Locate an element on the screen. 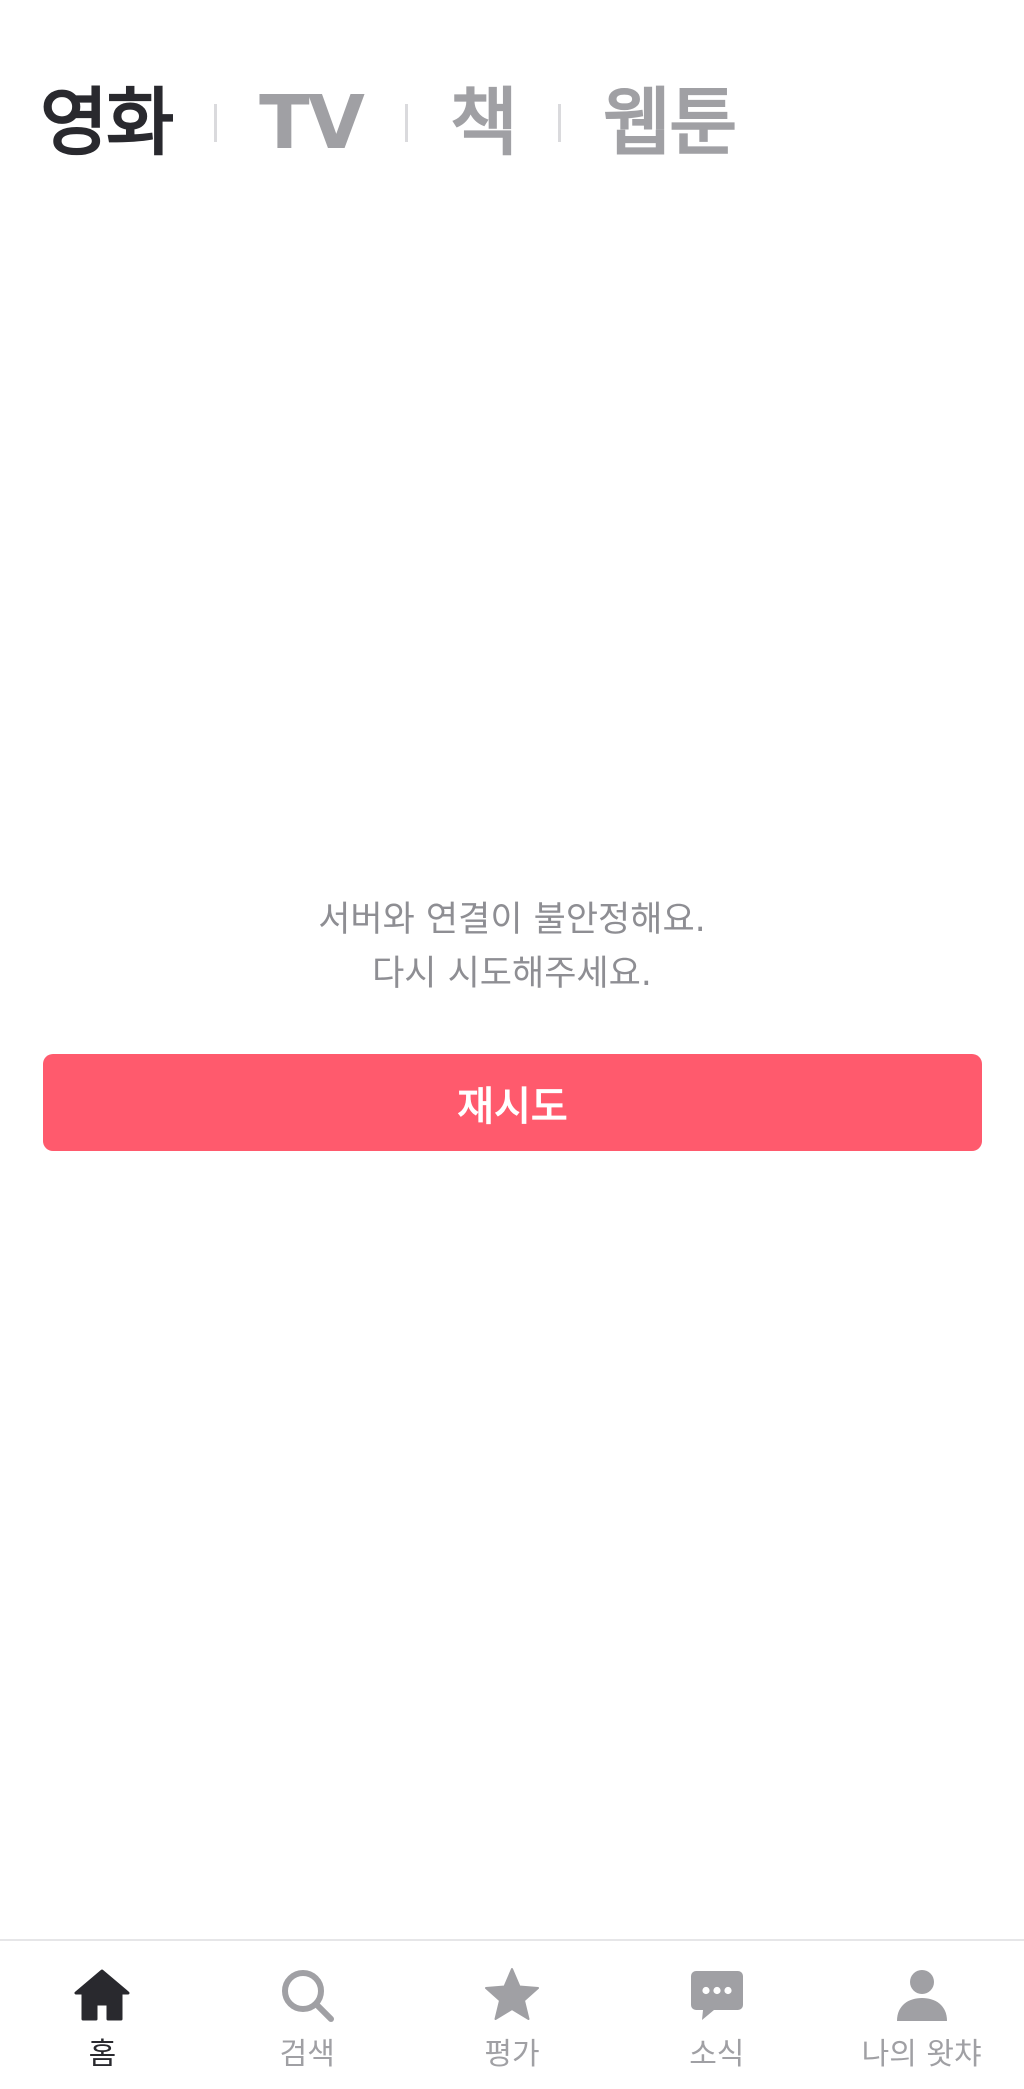  bottom-navigation: 홈 검색 평가 소식 나의 왓챠 is located at coordinates (512, 2014).